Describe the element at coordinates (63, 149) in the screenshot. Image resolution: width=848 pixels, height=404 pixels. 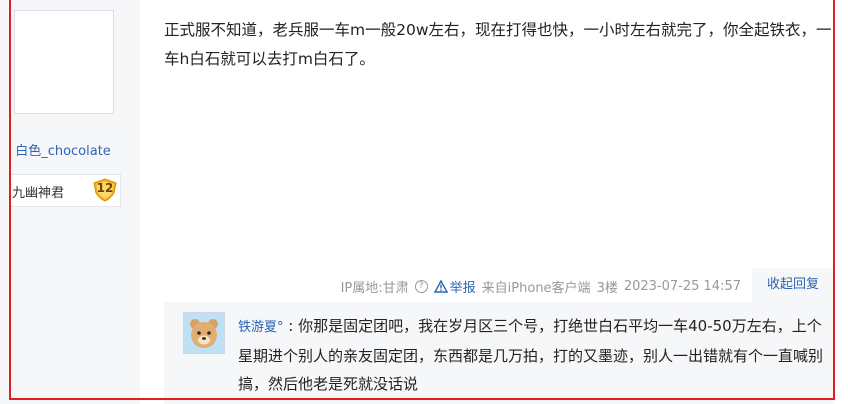
I see `author-username: 白色_chocolate` at that location.